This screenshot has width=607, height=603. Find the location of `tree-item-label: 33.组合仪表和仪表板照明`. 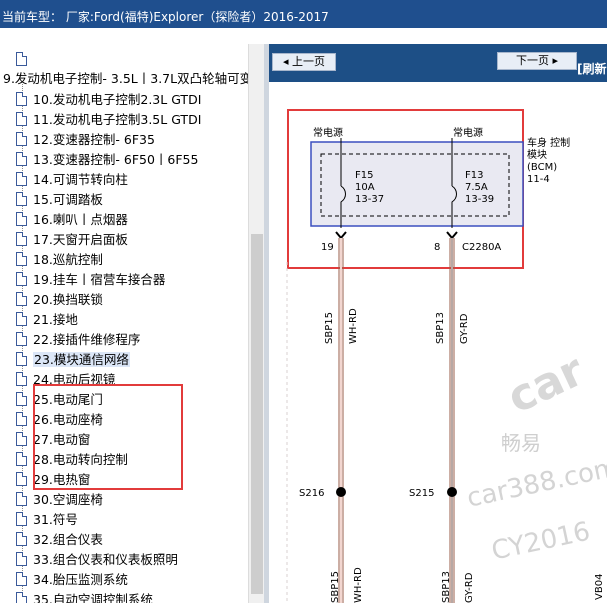

tree-item-label: 33.组合仪表和仪表板照明 is located at coordinates (105, 559).